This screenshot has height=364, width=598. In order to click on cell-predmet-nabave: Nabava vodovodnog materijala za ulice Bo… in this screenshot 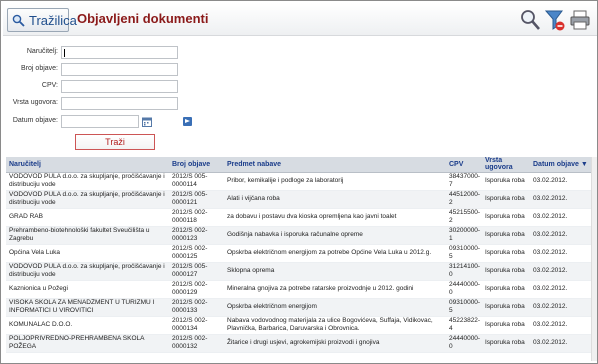, I will do `click(335, 325)`.